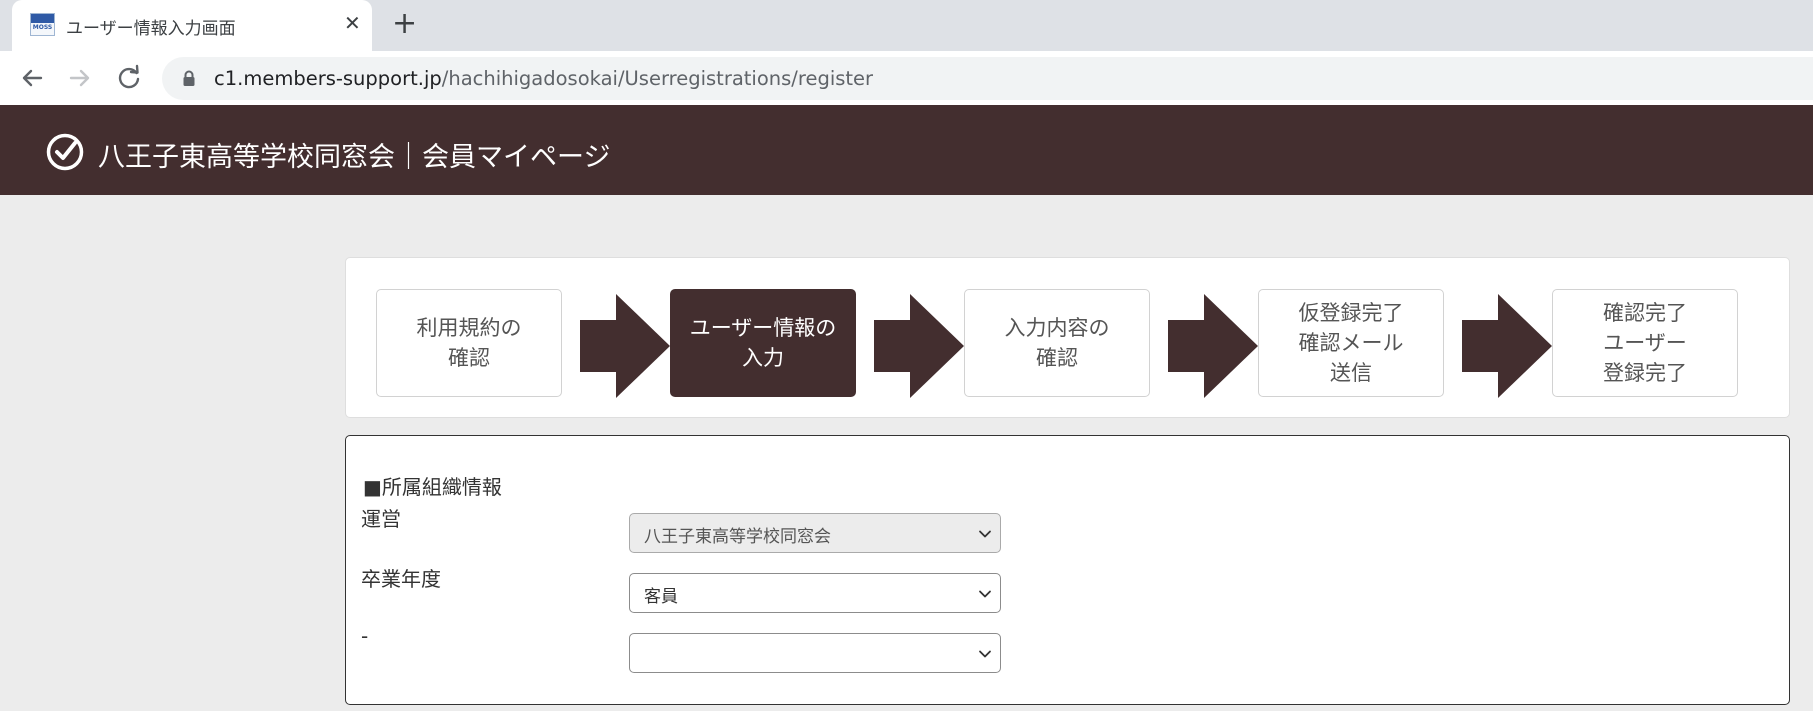 This screenshot has width=1813, height=711. I want to click on tab-close-icon: ✕, so click(352, 23).